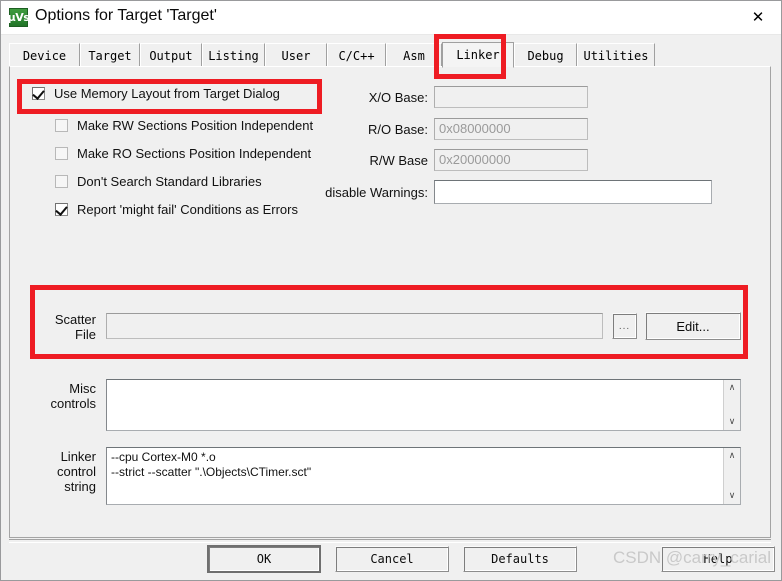  I want to click on misc-controls-label: Misc controls, so click(57, 396).